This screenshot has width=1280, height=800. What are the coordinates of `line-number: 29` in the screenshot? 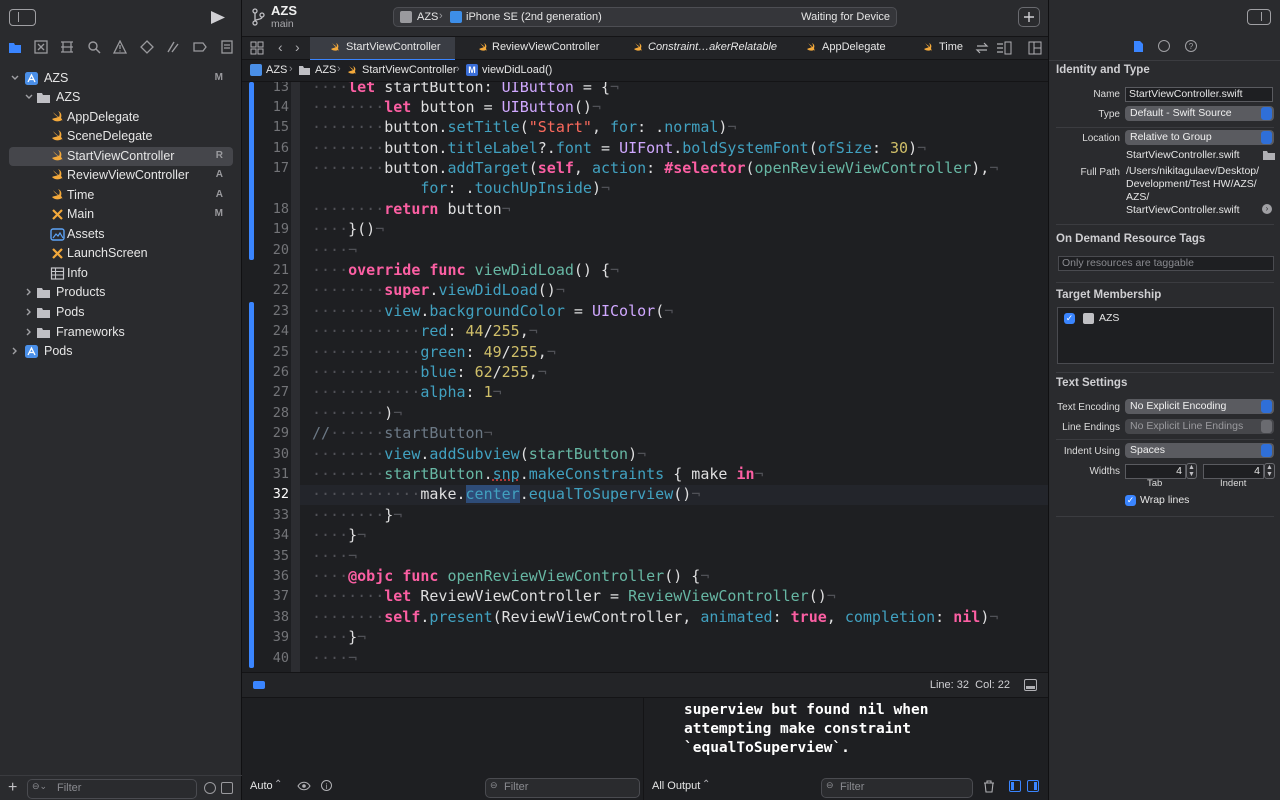 It's located at (265, 433).